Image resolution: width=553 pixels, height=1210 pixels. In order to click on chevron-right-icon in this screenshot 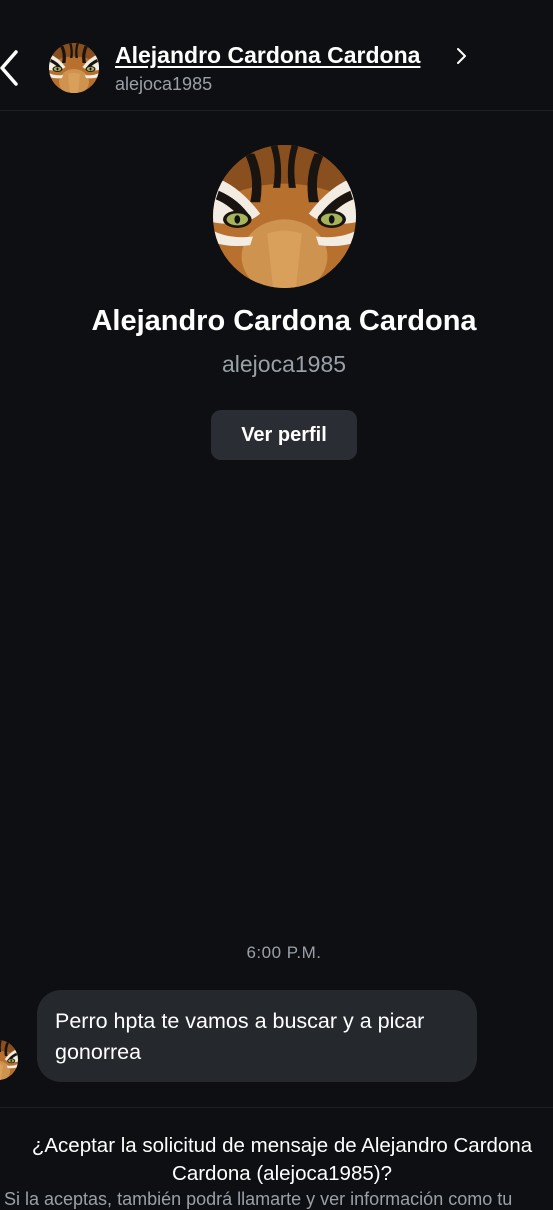, I will do `click(462, 56)`.